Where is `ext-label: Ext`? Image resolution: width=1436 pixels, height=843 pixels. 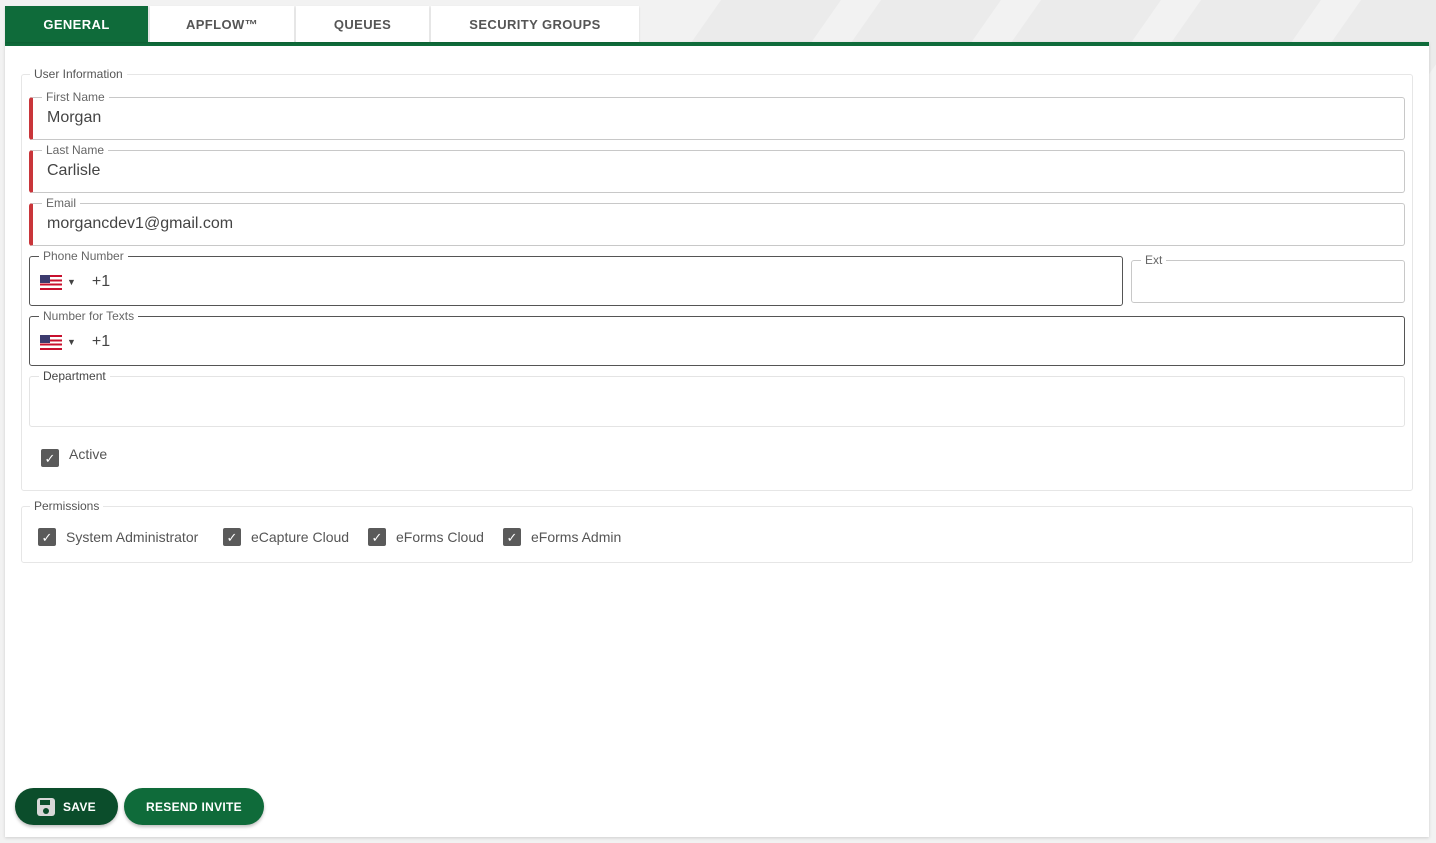 ext-label: Ext is located at coordinates (1154, 260).